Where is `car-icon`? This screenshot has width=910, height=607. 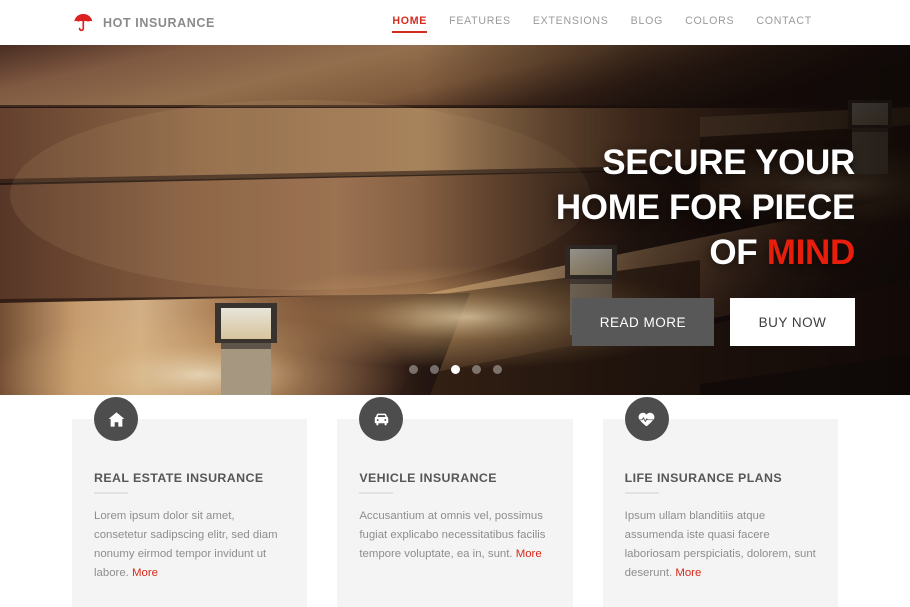
car-icon is located at coordinates (381, 419).